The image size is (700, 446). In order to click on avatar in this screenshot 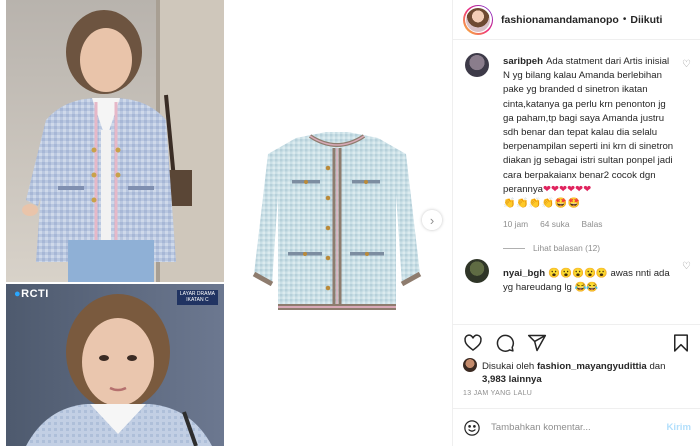, I will do `click(478, 19)`.